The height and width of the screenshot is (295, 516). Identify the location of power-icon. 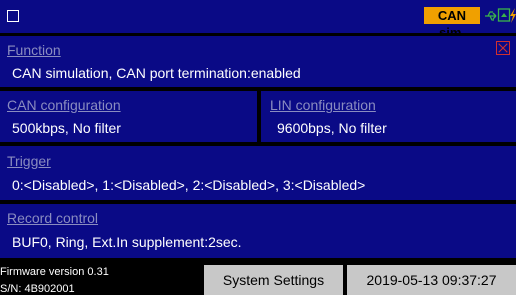
(513, 15).